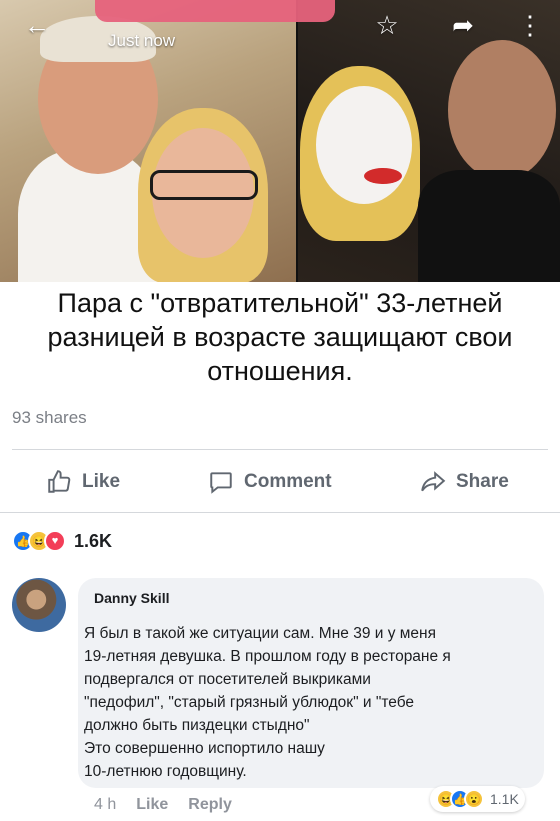 The width and height of the screenshot is (560, 821). What do you see at coordinates (101, 481) in the screenshot?
I see `like-label: Like` at bounding box center [101, 481].